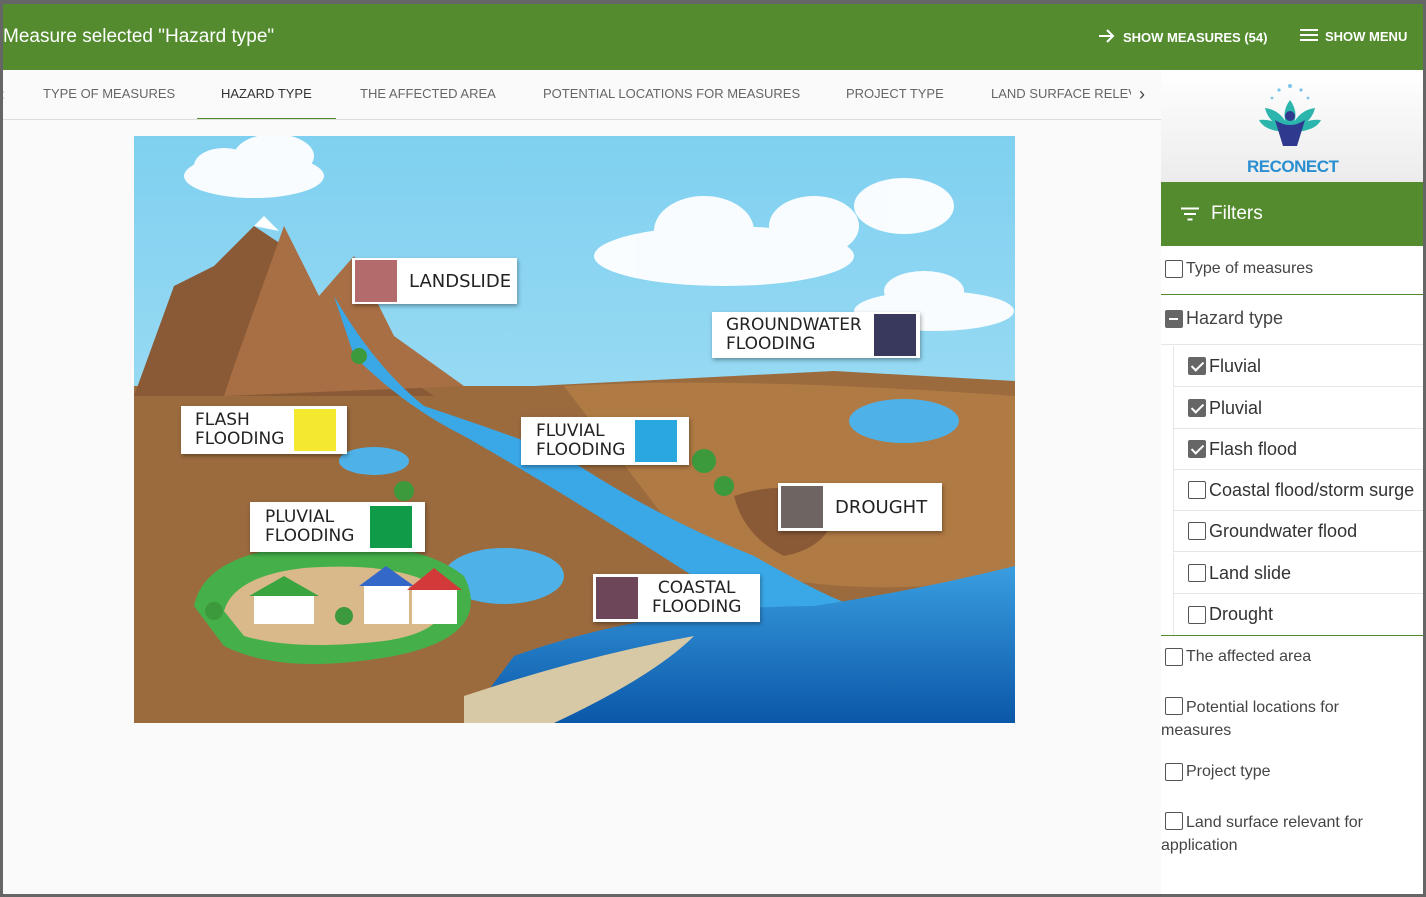  What do you see at coordinates (1197, 573) in the screenshot?
I see `checkbox-land-slide` at bounding box center [1197, 573].